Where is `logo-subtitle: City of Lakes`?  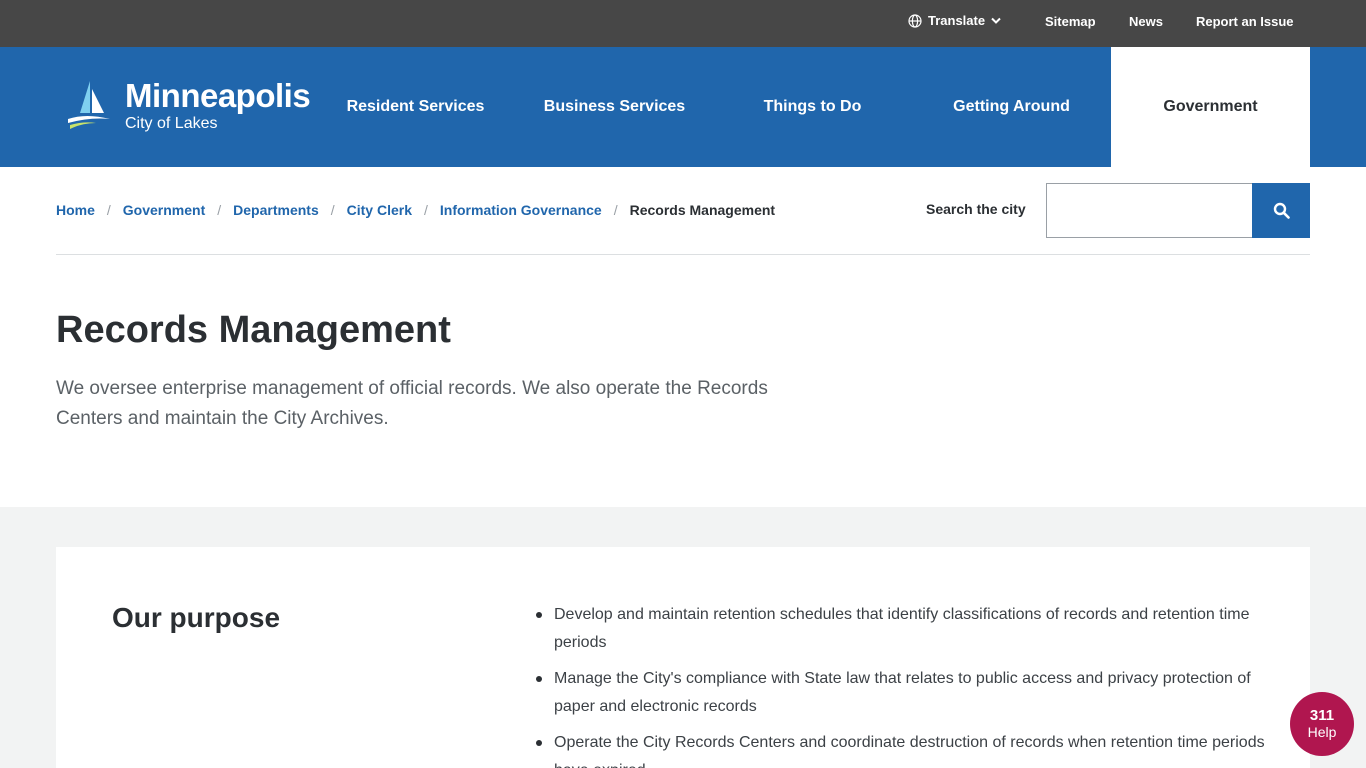
logo-subtitle: City of Lakes is located at coordinates (171, 123).